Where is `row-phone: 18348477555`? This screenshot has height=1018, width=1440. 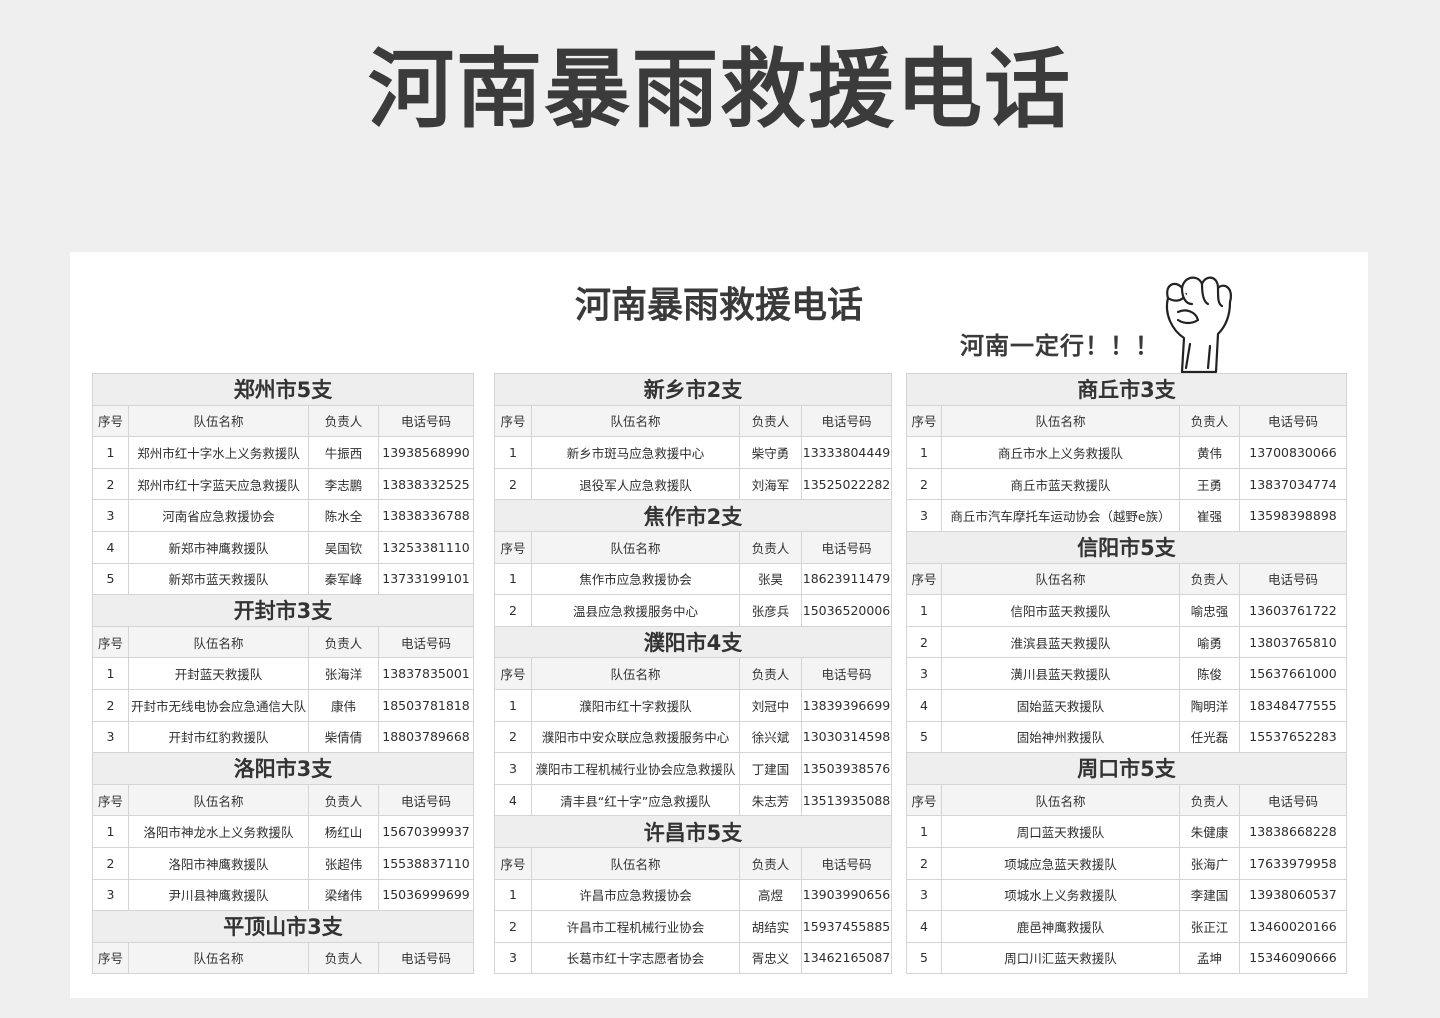
row-phone: 18348477555 is located at coordinates (1293, 705).